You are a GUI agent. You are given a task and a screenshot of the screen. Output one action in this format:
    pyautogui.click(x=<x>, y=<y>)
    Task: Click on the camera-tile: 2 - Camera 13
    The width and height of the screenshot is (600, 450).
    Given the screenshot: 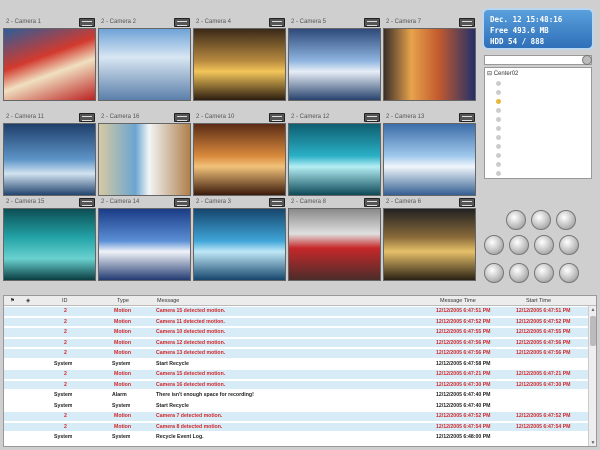 What is the action you would take?
    pyautogui.click(x=429, y=154)
    